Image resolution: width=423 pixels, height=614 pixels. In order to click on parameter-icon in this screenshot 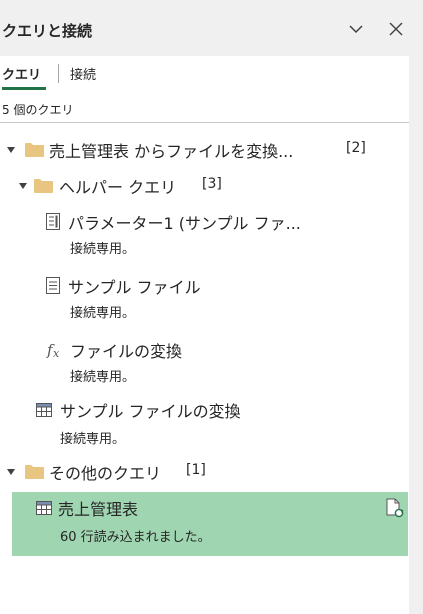, I will do `click(53, 221)`.